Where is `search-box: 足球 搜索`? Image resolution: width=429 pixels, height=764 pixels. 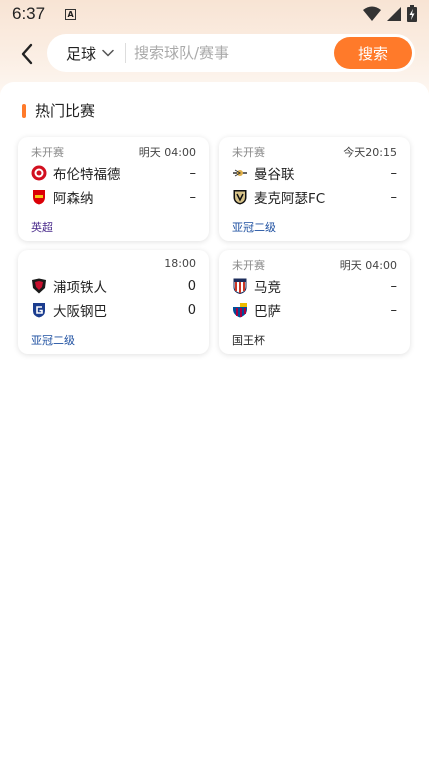 search-box: 足球 搜索 is located at coordinates (231, 53).